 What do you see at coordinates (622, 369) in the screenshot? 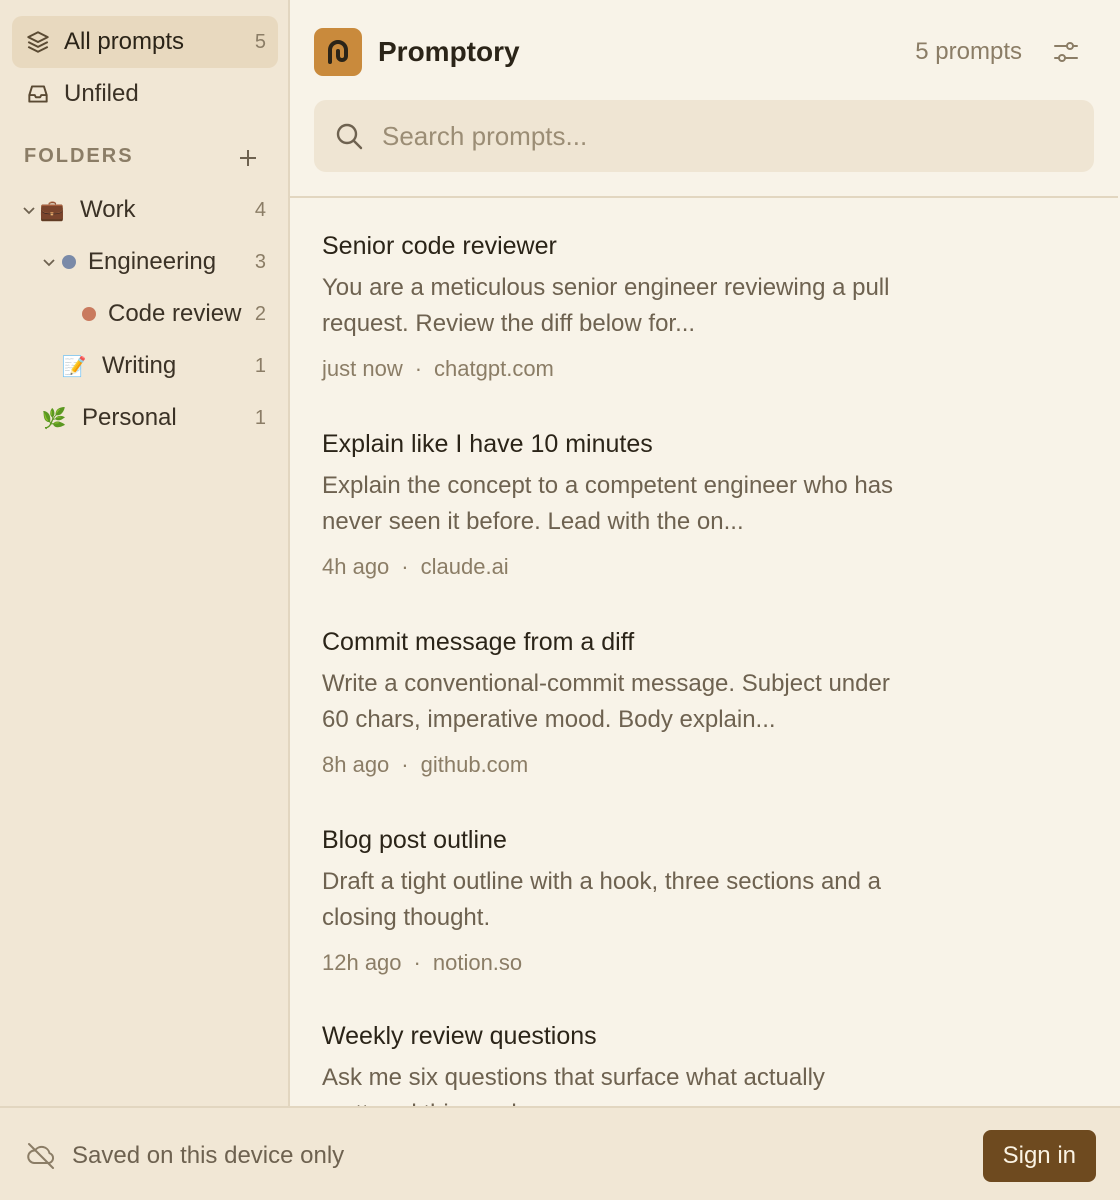
I see `prompt-meta: just now · chatgpt.com` at bounding box center [622, 369].